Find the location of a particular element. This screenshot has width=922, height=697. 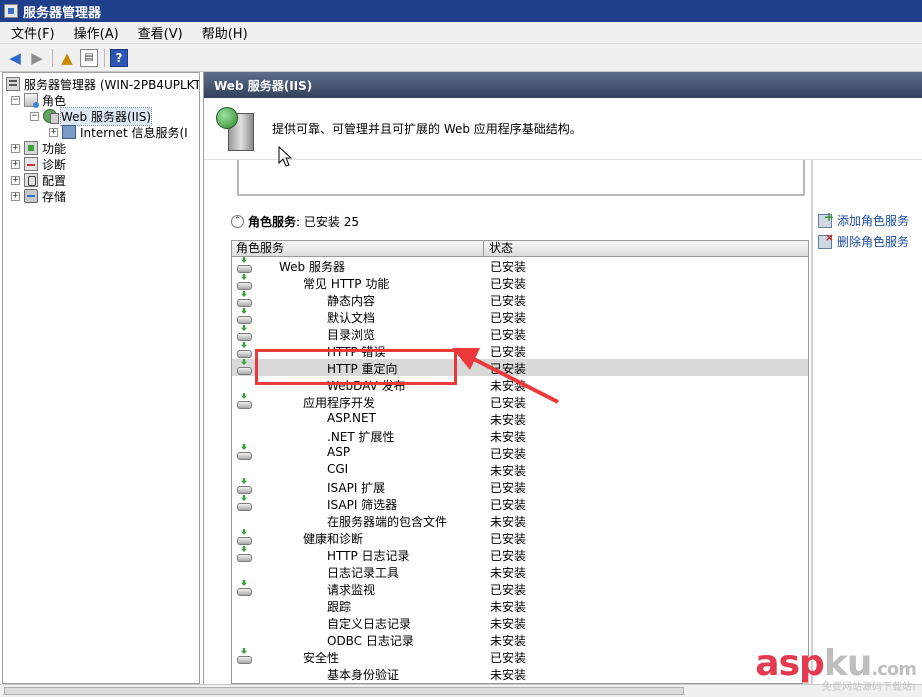

annotation-arrow-icon is located at coordinates (505, 376).